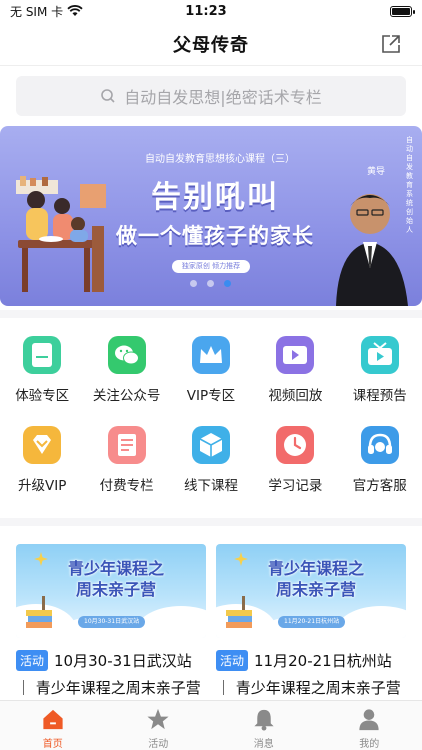 Image resolution: width=422 pixels, height=750 pixels. I want to click on tab-bar: 首页 活动 消息 我的, so click(211, 725).